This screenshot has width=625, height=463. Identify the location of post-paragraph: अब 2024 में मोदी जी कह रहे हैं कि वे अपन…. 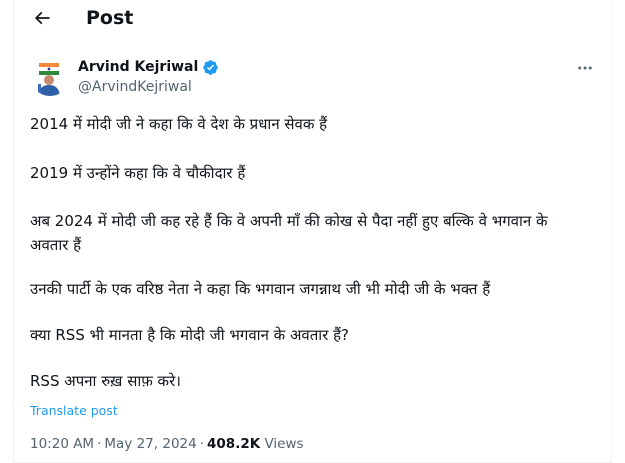
(289, 233).